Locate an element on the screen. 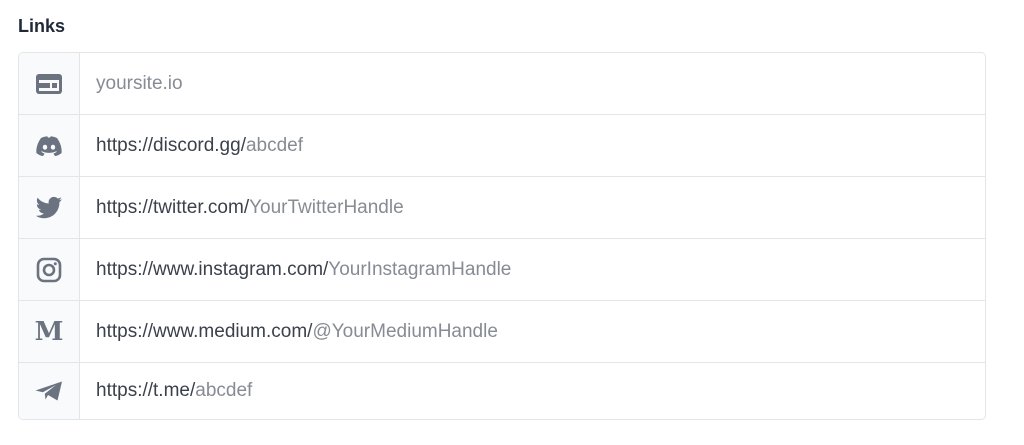 The width and height of the screenshot is (1024, 445). telegram-url-prefix: https://t.me/ is located at coordinates (146, 390).